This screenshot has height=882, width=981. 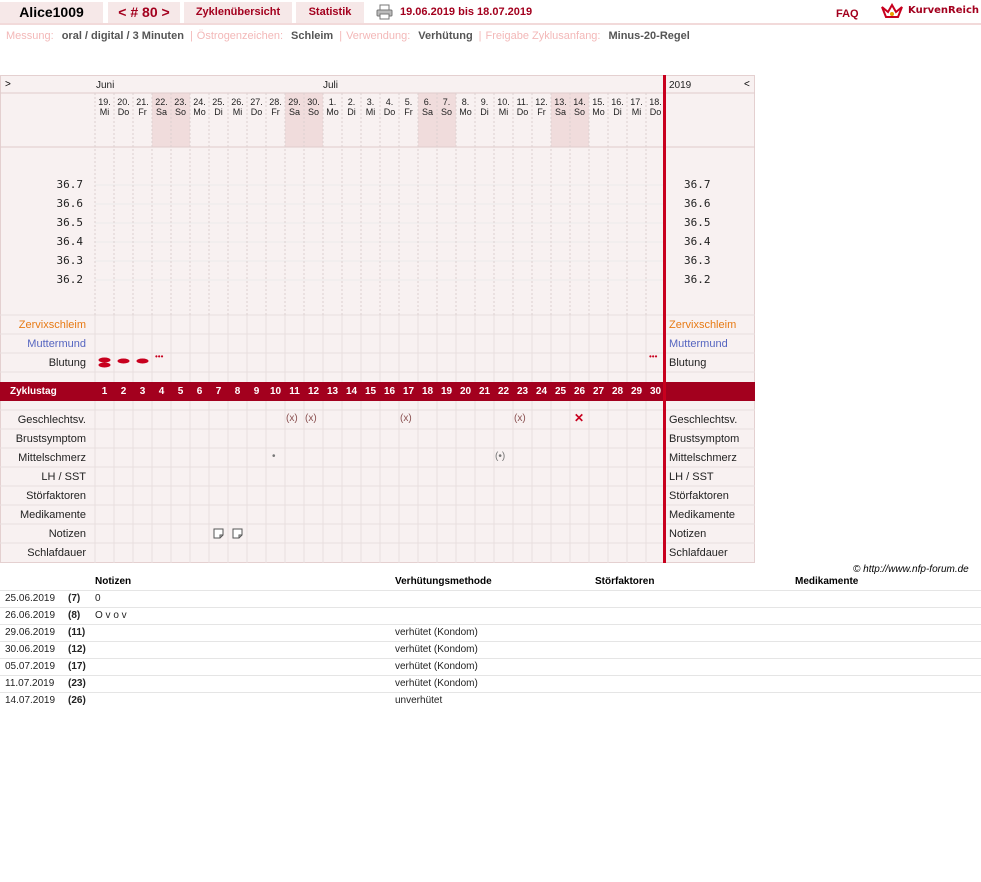 I want to click on cycle-day-number: 14, so click(x=351, y=391).